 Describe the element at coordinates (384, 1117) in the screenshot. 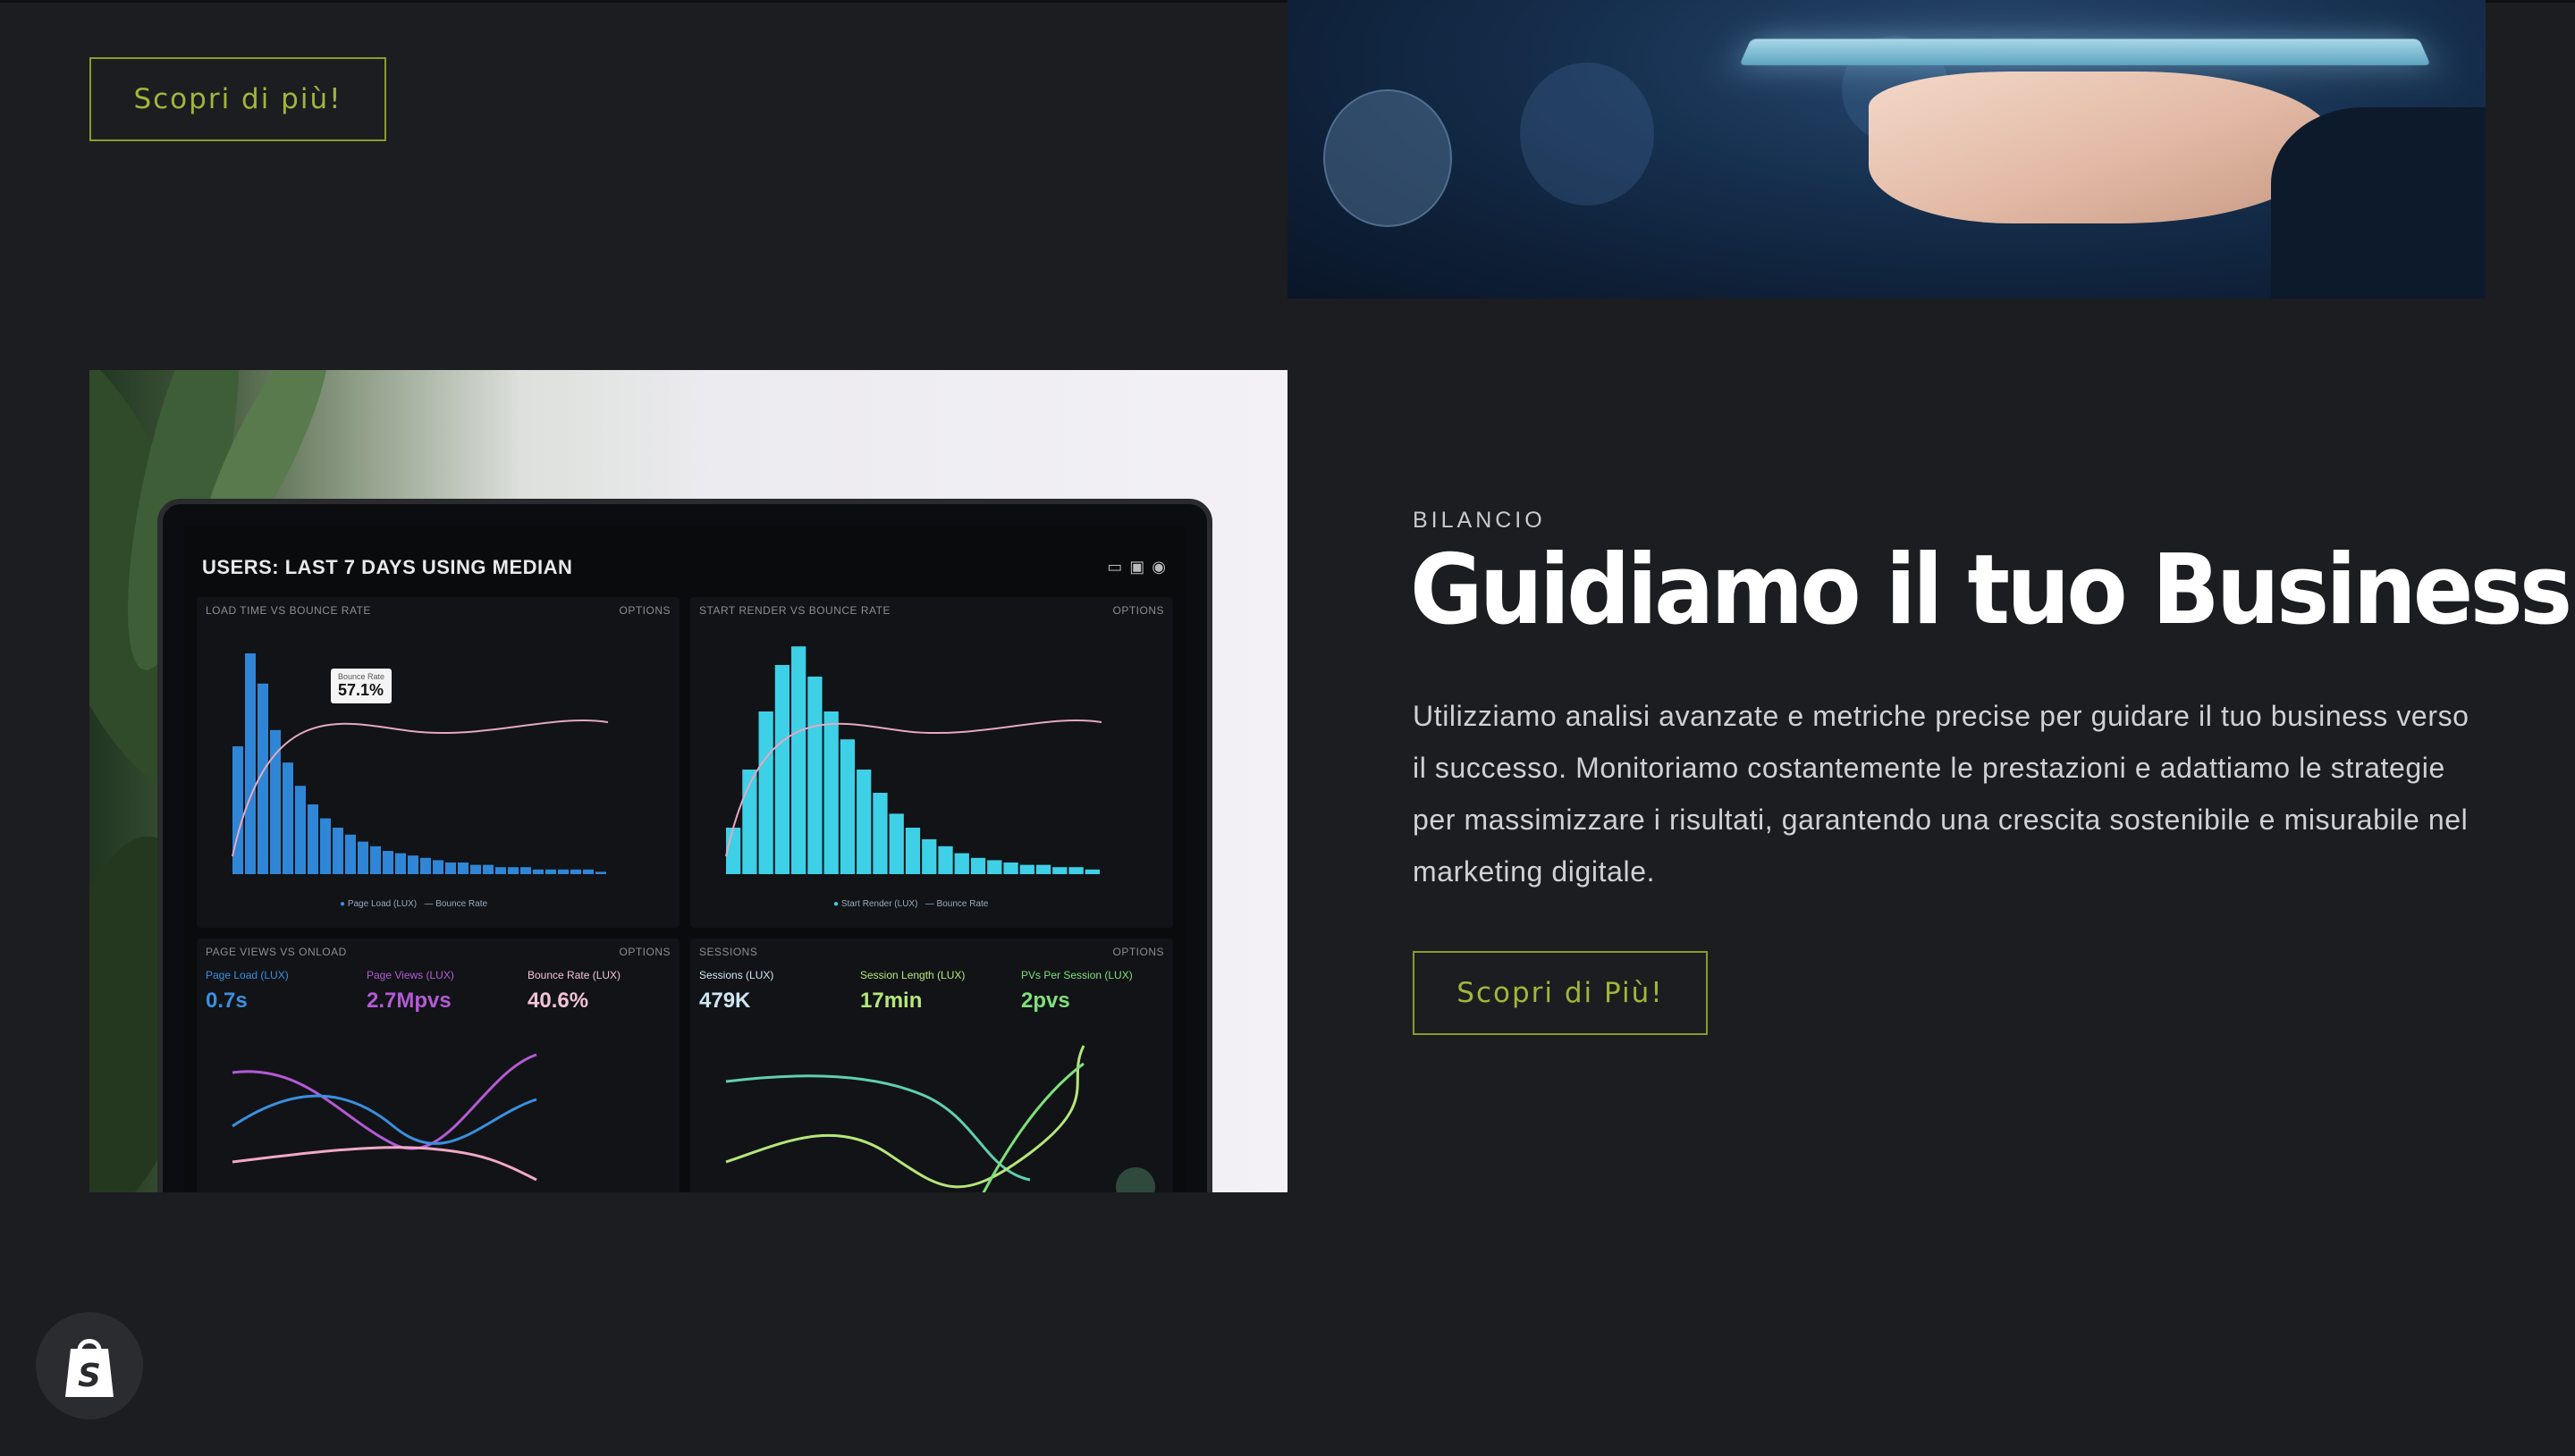

I see `page-views-chart` at that location.